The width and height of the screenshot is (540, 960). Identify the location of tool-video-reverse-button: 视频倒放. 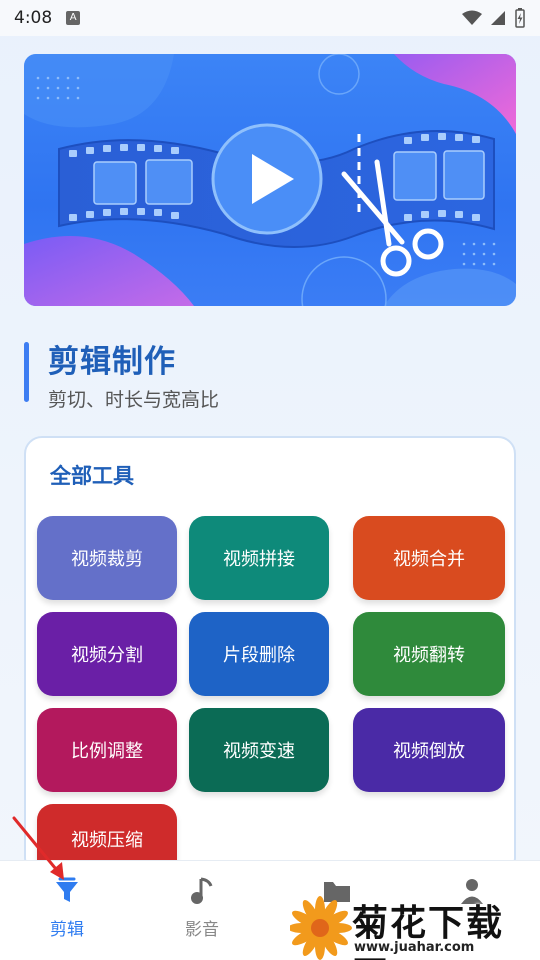
(429, 750).